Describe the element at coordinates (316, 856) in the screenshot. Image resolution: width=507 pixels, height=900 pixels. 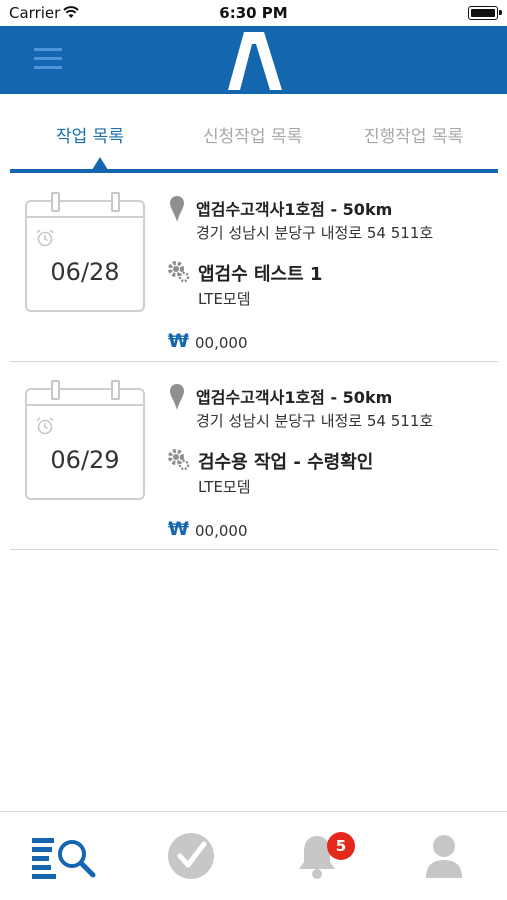
I see `nav-notifications` at that location.